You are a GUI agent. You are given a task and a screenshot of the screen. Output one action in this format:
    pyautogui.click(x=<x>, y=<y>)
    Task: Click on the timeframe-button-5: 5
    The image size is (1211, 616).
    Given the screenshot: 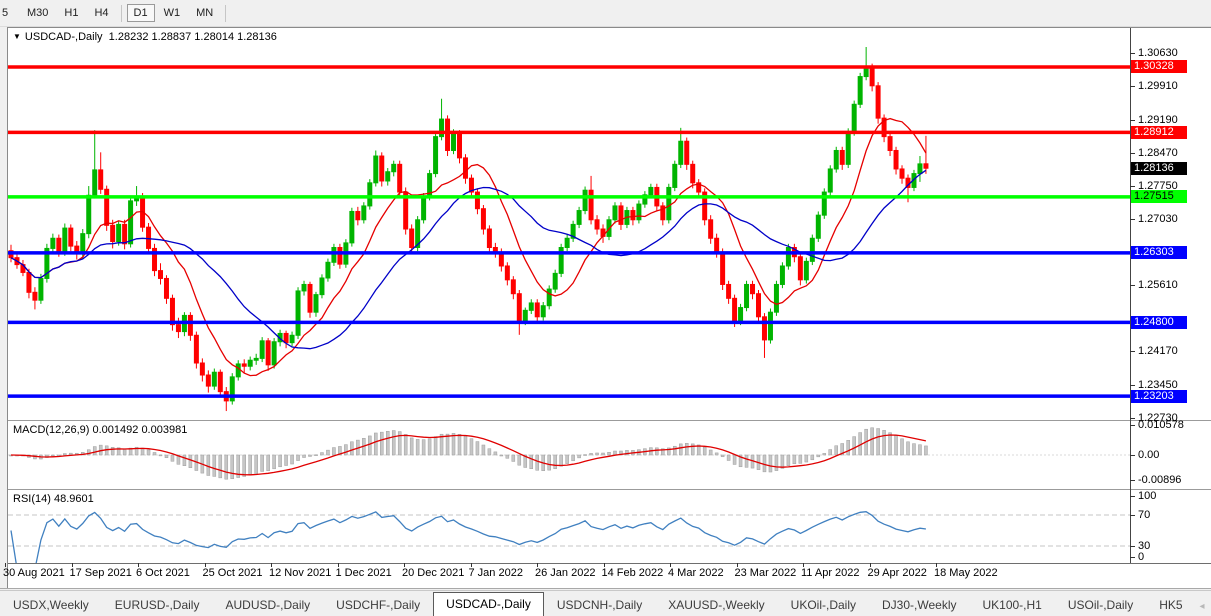 What is the action you would take?
    pyautogui.click(x=9, y=13)
    